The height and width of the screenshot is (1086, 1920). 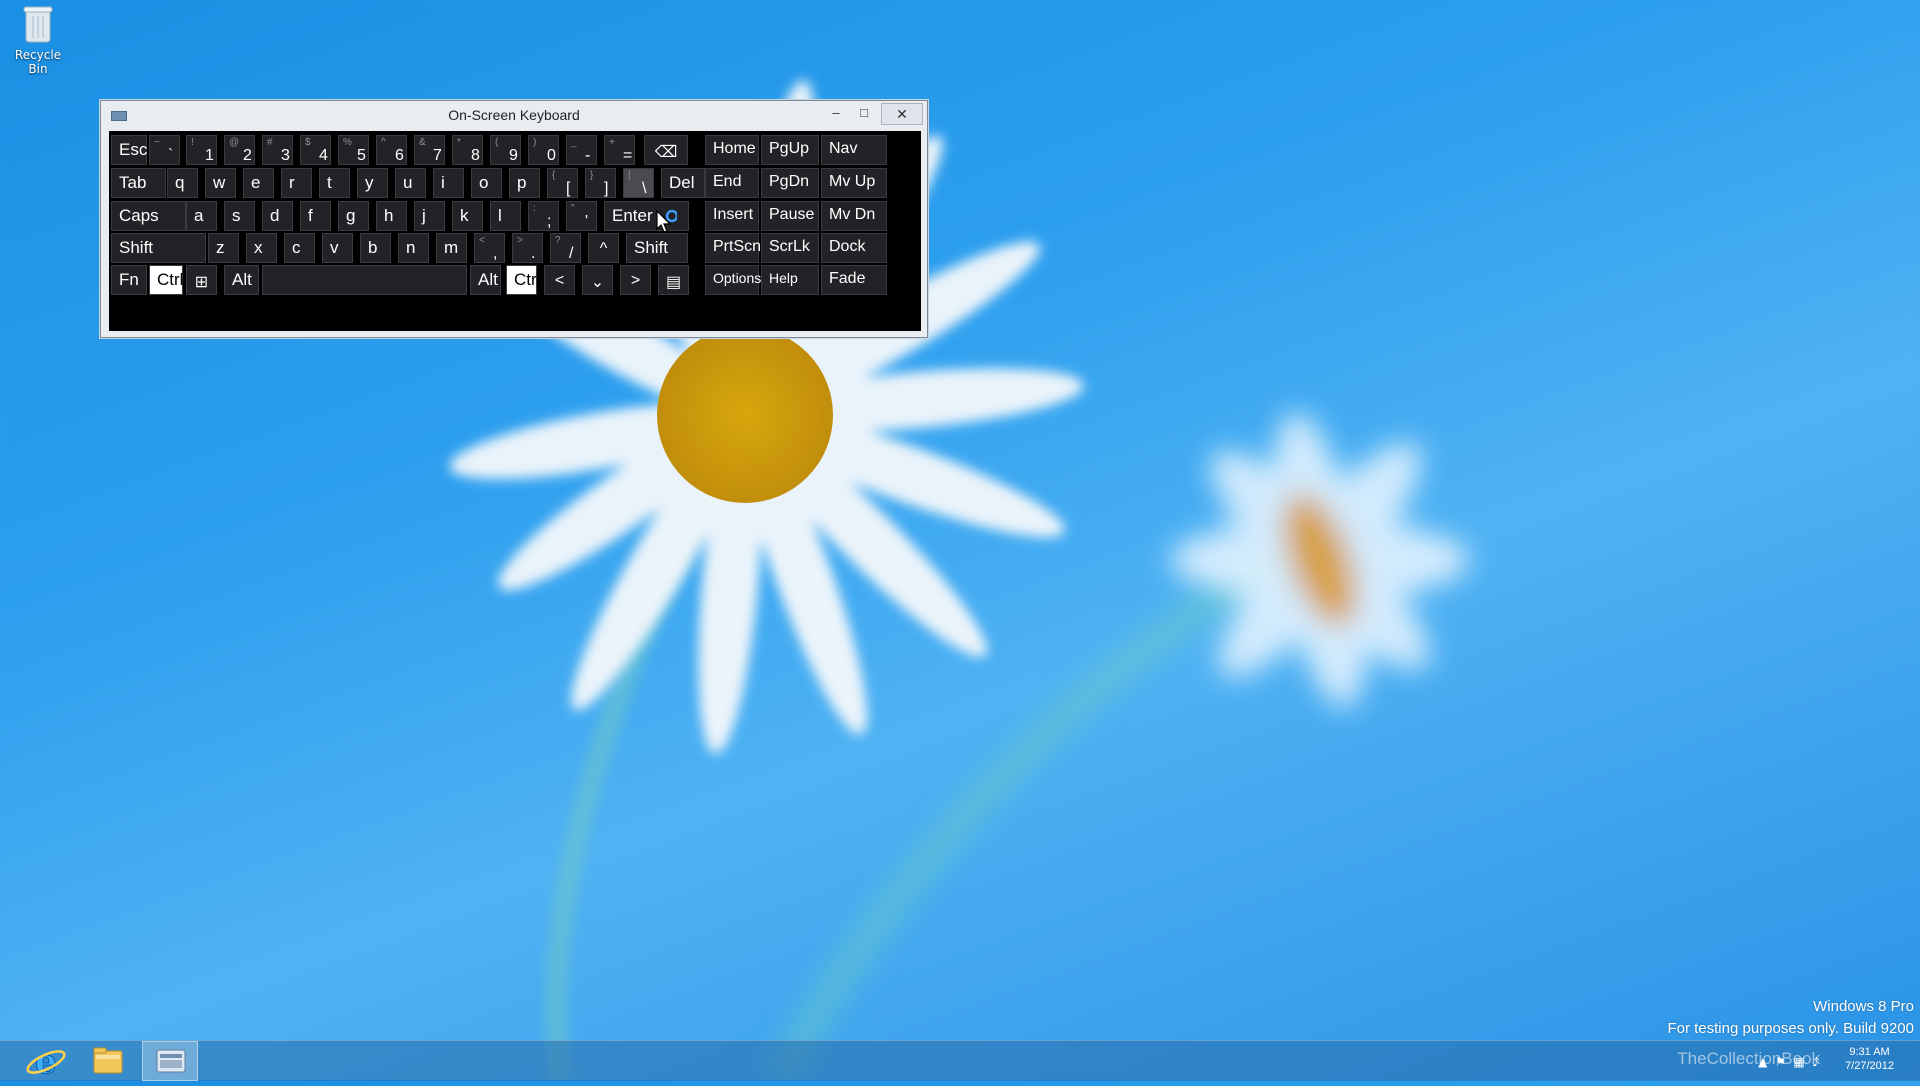 What do you see at coordinates (732, 183) in the screenshot?
I see `key-end: End` at bounding box center [732, 183].